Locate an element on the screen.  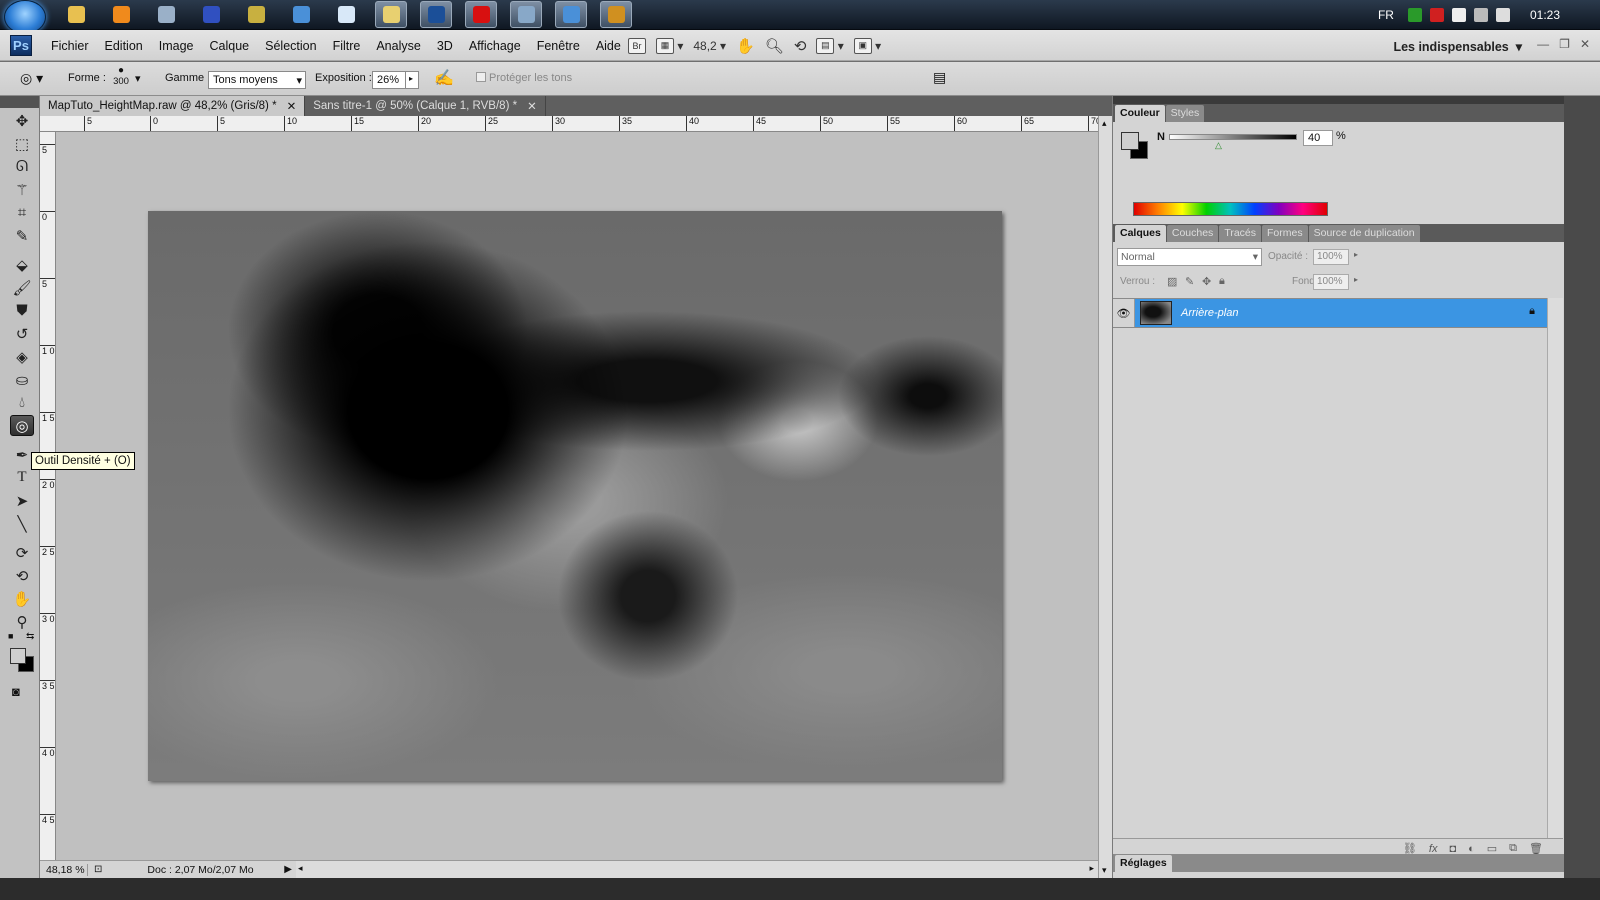
lock-pixels-icon: ✎ is located at coordinates (1189, 281).